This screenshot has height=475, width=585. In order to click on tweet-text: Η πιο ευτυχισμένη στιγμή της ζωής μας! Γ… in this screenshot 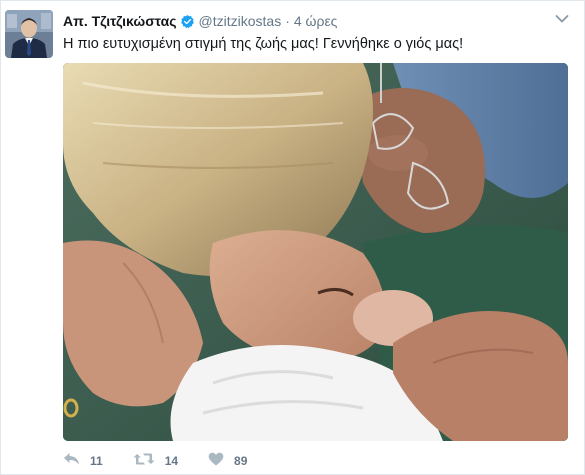, I will do `click(263, 44)`.